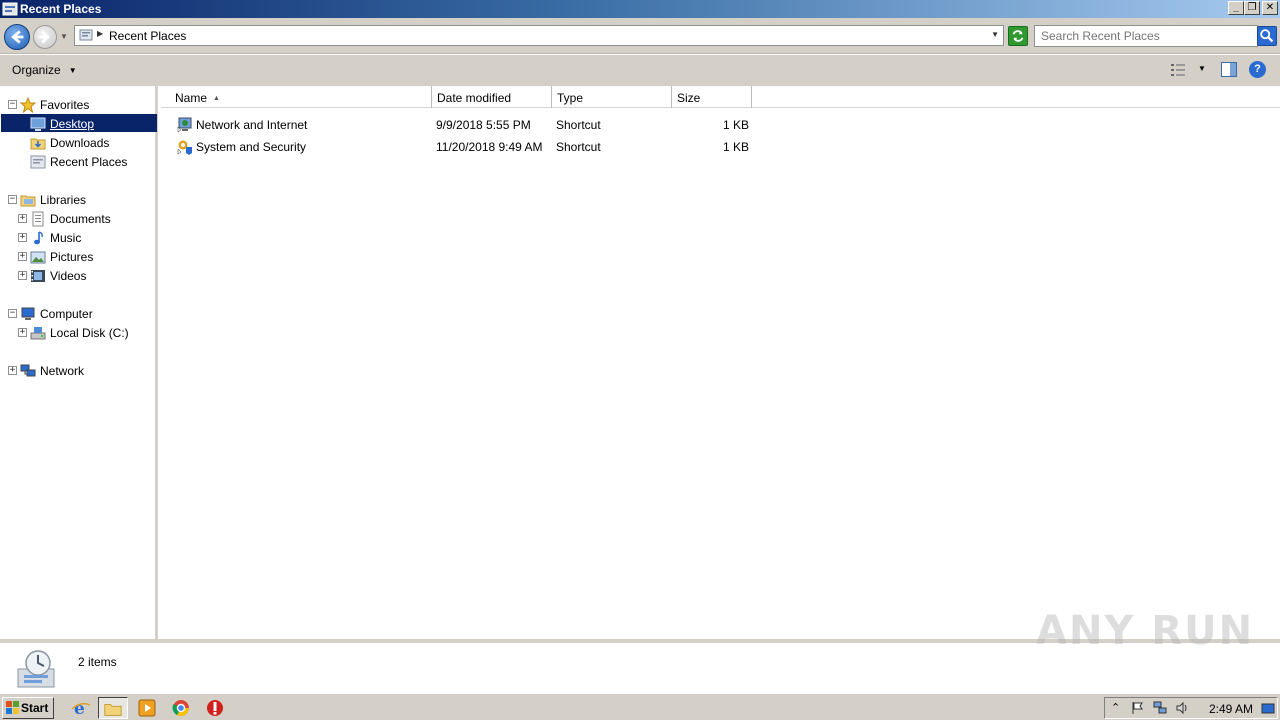 The width and height of the screenshot is (1280, 720). What do you see at coordinates (612, 97) in the screenshot?
I see `column-header-type: Type` at bounding box center [612, 97].